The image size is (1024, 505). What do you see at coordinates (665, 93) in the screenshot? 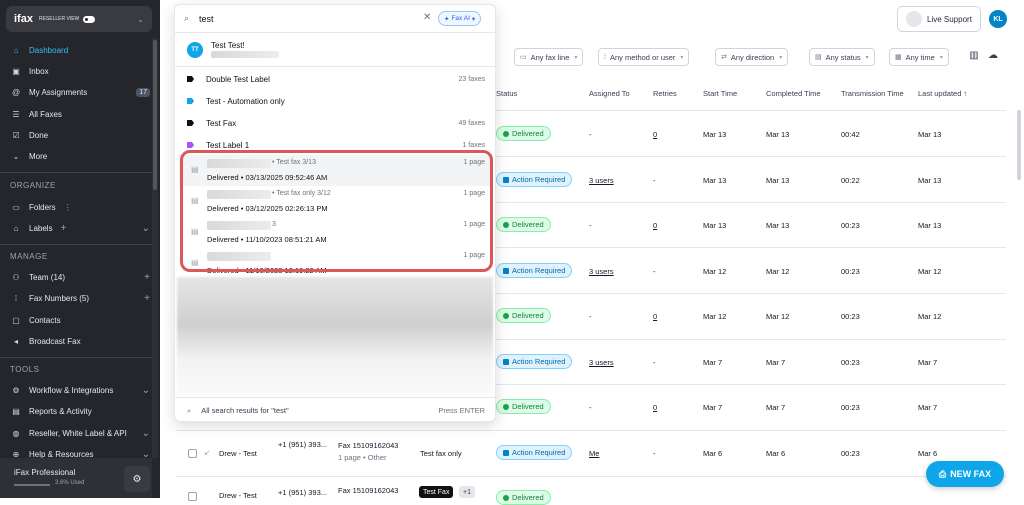
I see `column-header-retries: Retries` at bounding box center [665, 93].